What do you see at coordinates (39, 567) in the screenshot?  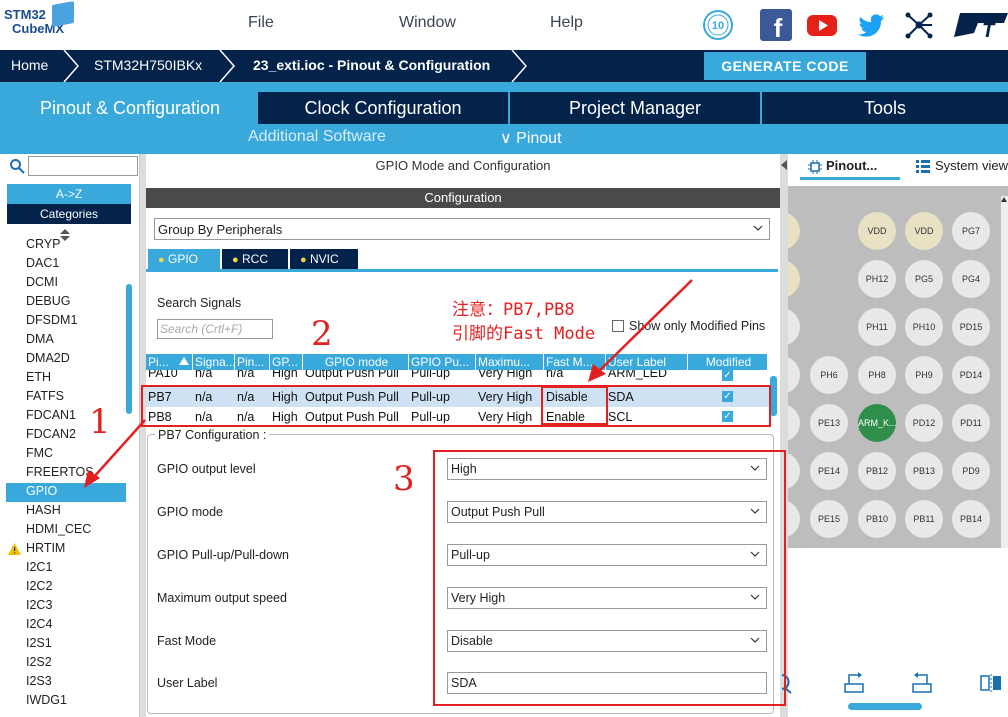 I see `sidebar-item-i2c1: I2C1` at bounding box center [39, 567].